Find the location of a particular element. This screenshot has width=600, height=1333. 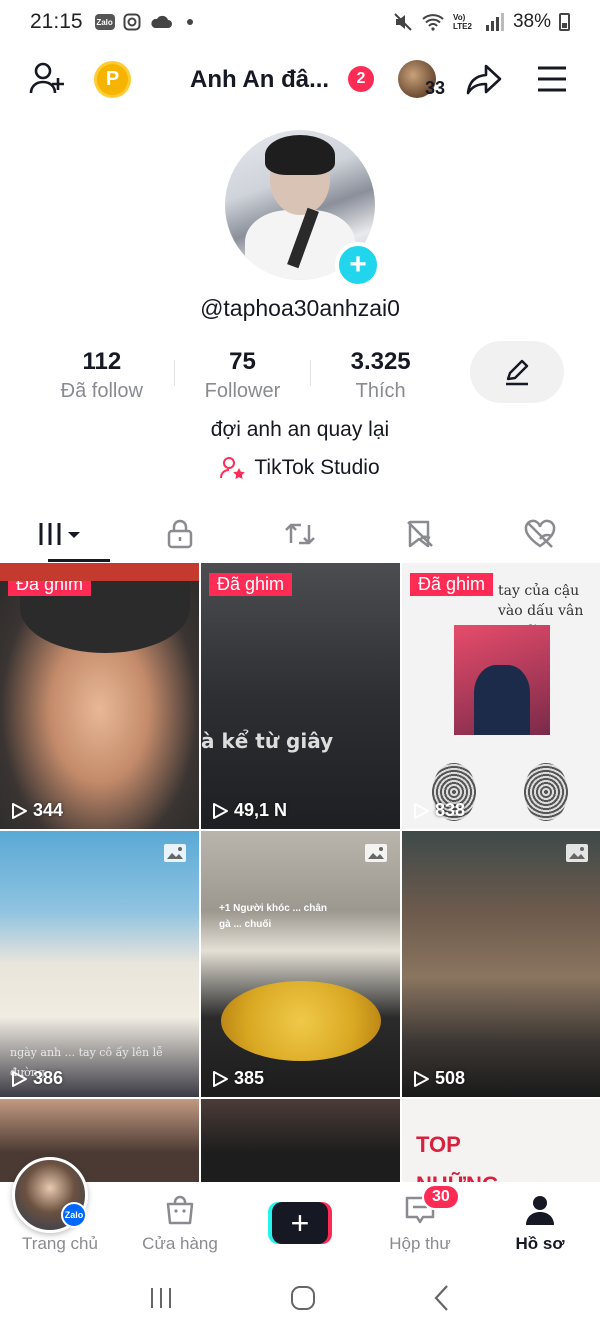

bookmark-hidden-icon is located at coordinates (420, 534).